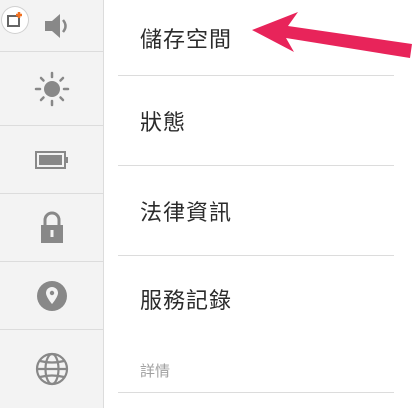 Image resolution: width=412 pixels, height=408 pixels. I want to click on location-icon, so click(51, 295).